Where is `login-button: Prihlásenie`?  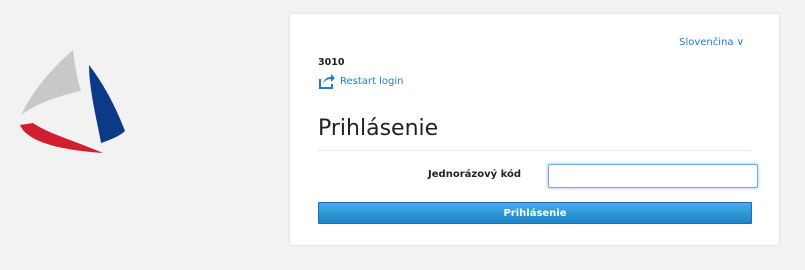 login-button: Prihlásenie is located at coordinates (535, 213).